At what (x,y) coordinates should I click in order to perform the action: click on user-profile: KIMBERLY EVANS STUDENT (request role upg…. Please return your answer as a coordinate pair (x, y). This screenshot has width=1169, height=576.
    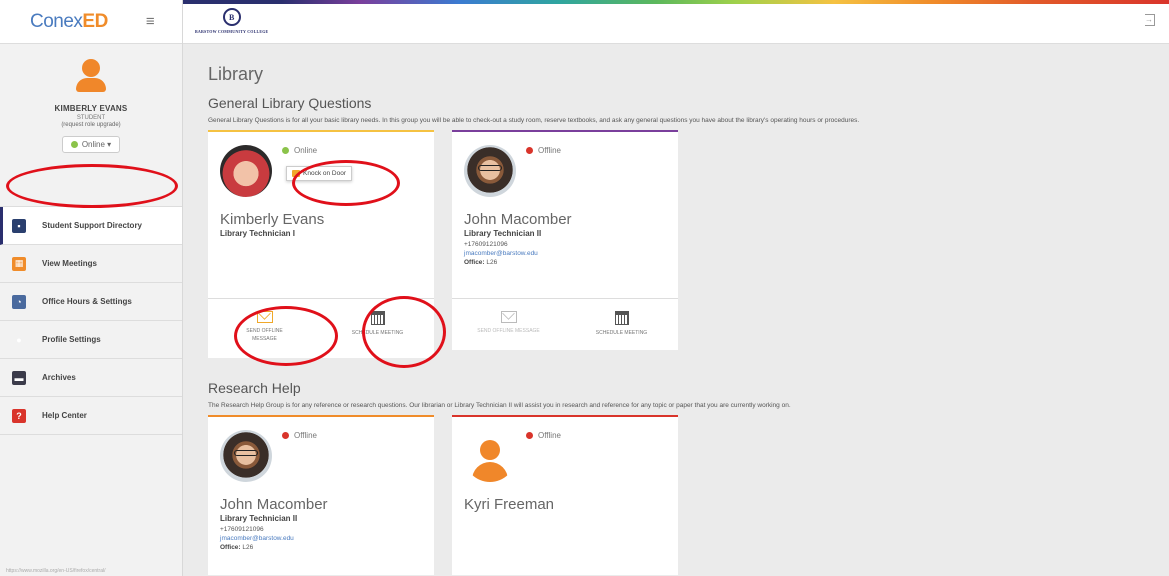
    Looking at the image, I should click on (91, 125).